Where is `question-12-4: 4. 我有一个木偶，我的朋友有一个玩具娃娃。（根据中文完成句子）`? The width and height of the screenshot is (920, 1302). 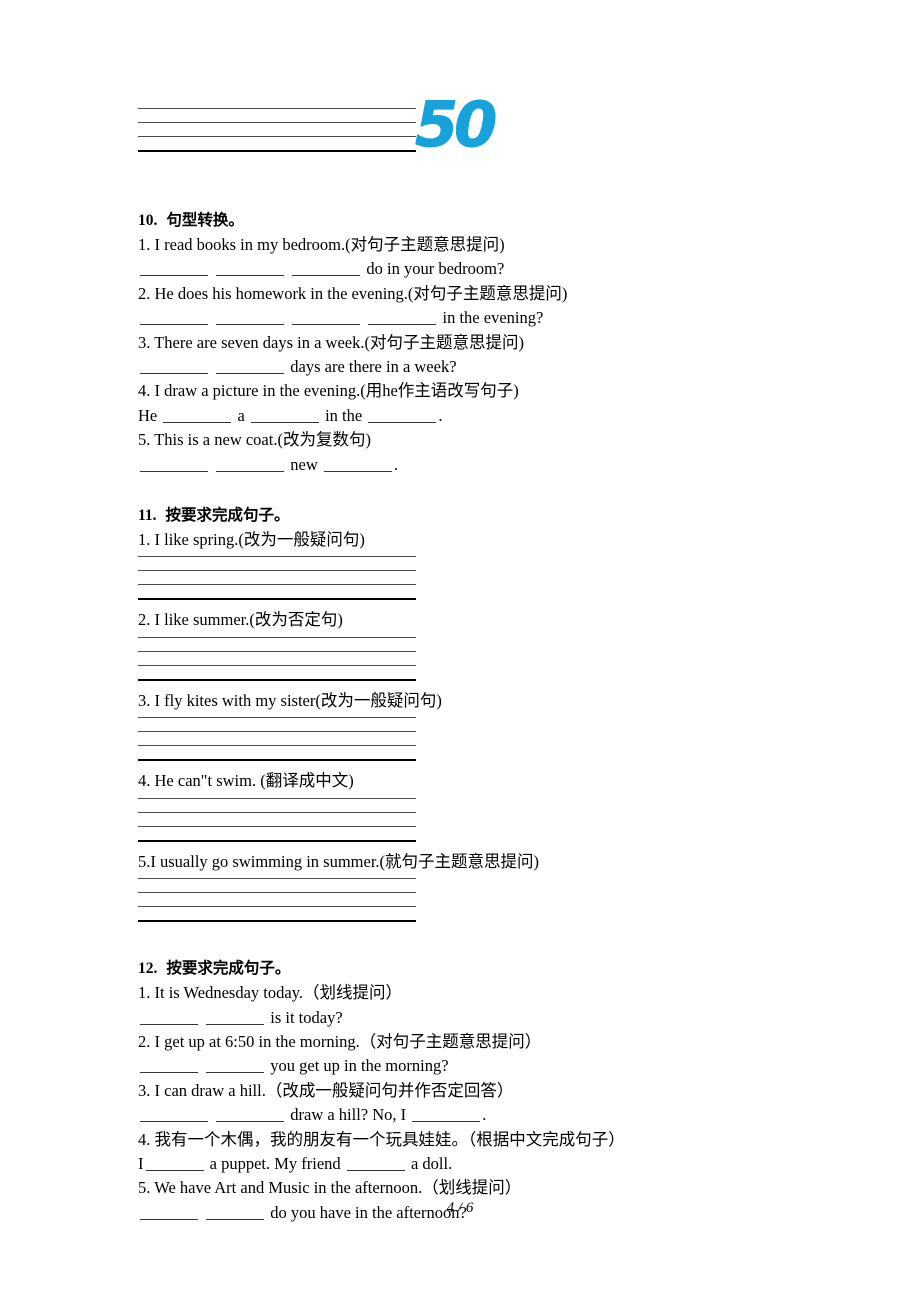 question-12-4: 4. 我有一个木偶，我的朋友有一个玩具娃娃。（根据中文完成句子） is located at coordinates (381, 1139).